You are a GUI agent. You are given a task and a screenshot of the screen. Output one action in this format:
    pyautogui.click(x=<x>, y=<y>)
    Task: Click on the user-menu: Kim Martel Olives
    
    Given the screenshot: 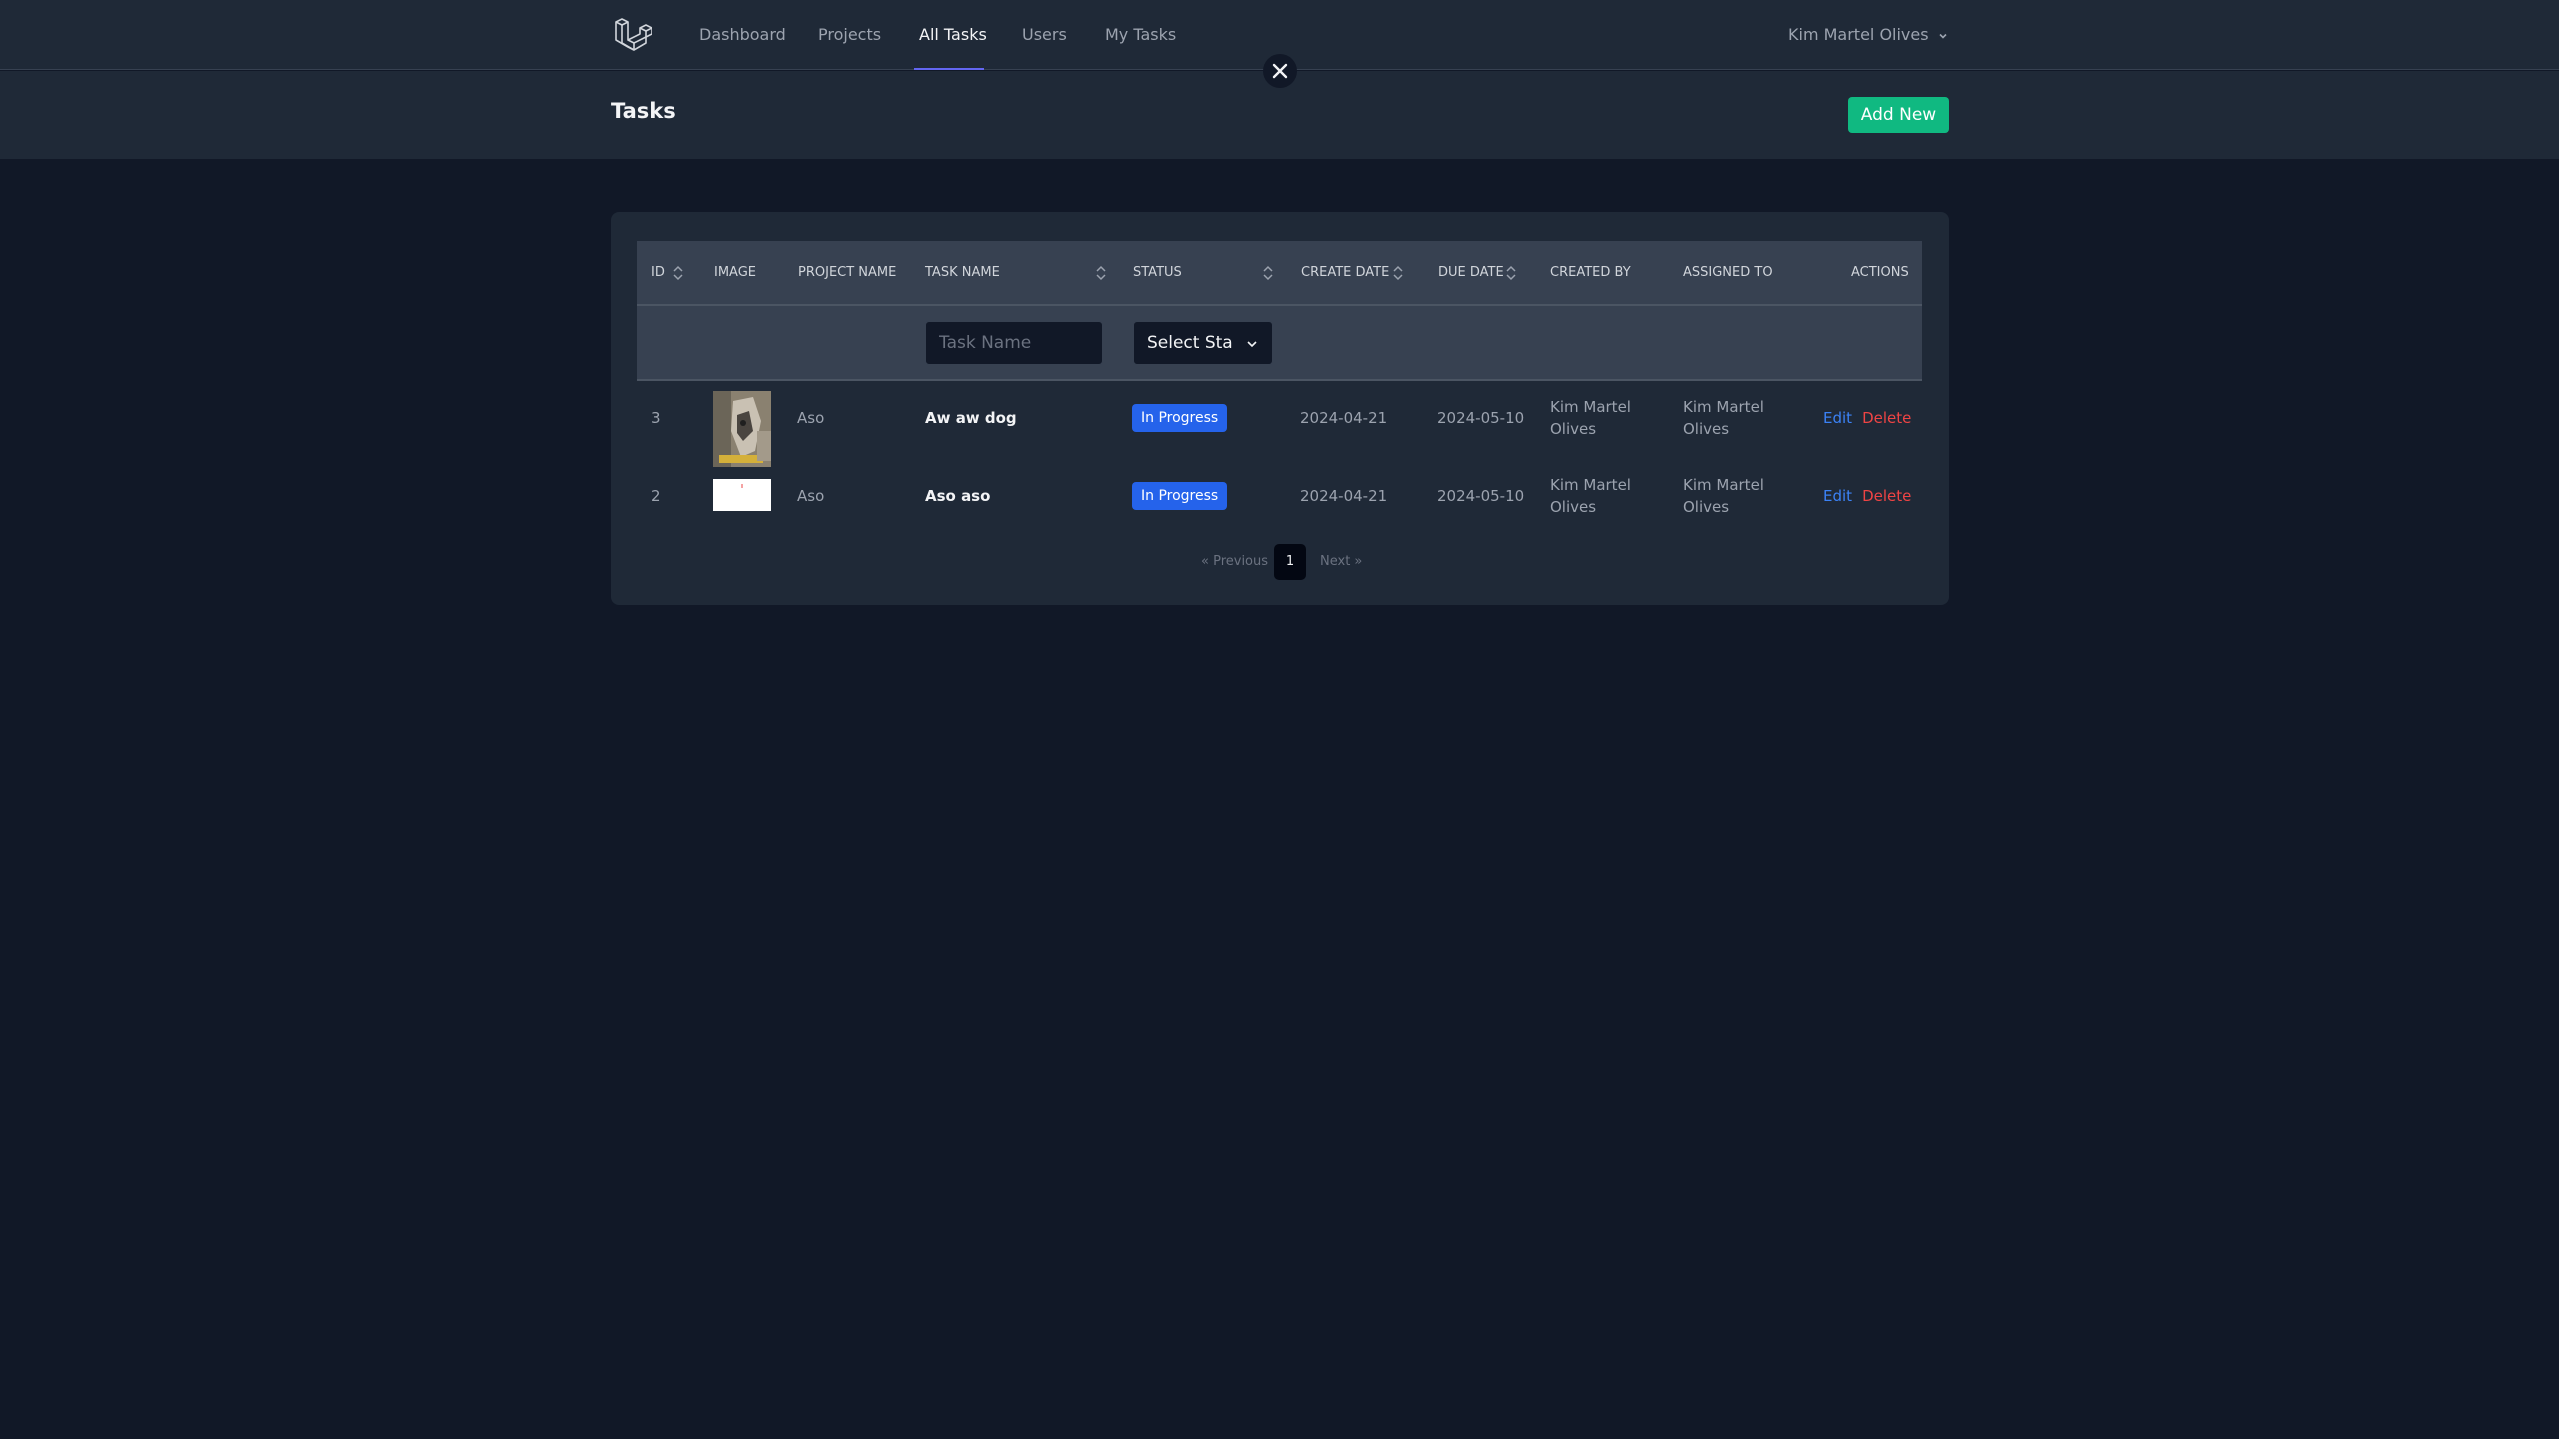 What is the action you would take?
    pyautogui.click(x=1868, y=35)
    